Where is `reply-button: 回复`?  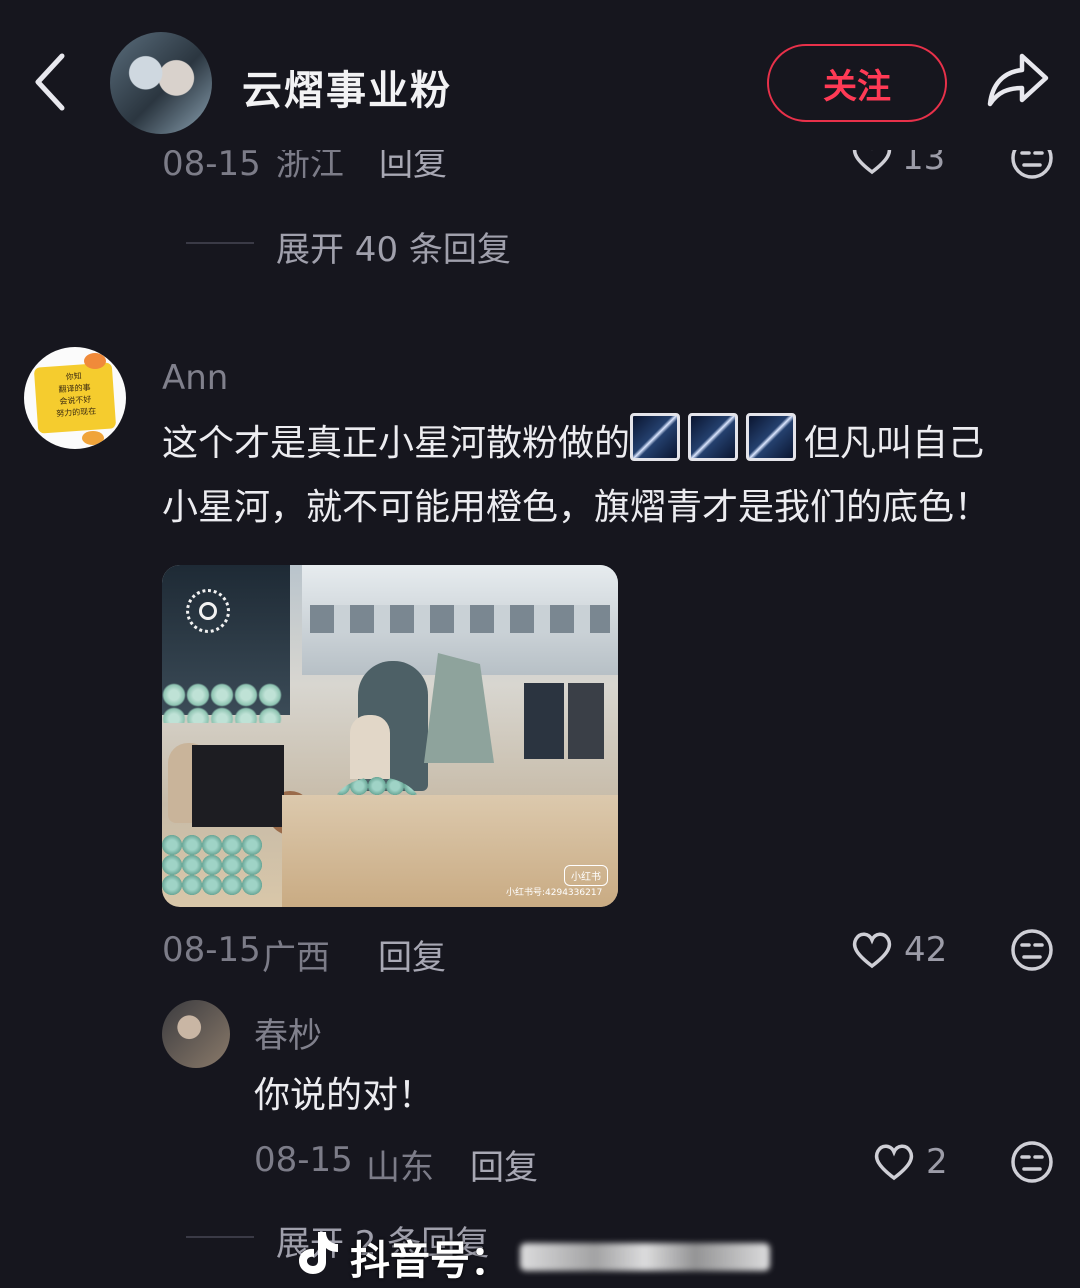 reply-button: 回复 is located at coordinates (412, 954).